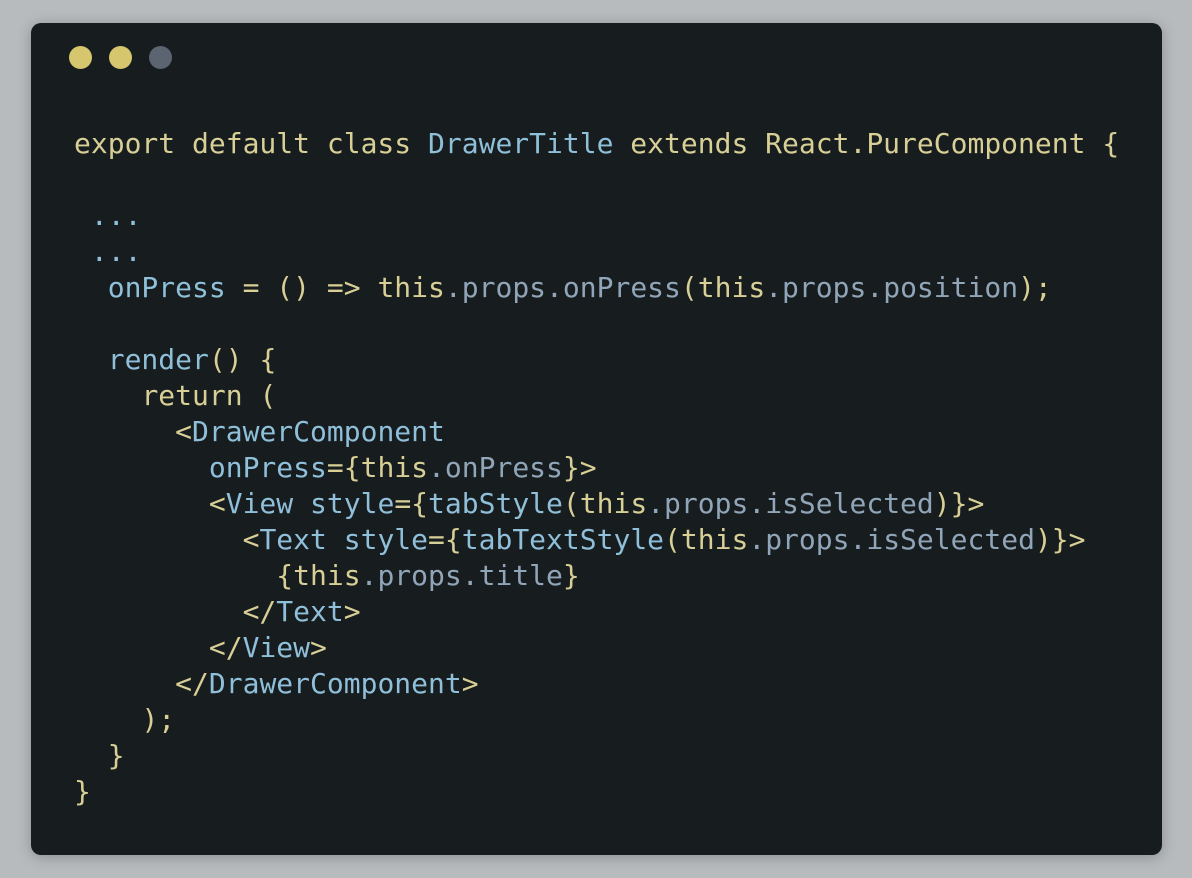 The width and height of the screenshot is (1192, 878). Describe the element at coordinates (563, 539) in the screenshot. I see `code-token: tabTextStyle` at that location.